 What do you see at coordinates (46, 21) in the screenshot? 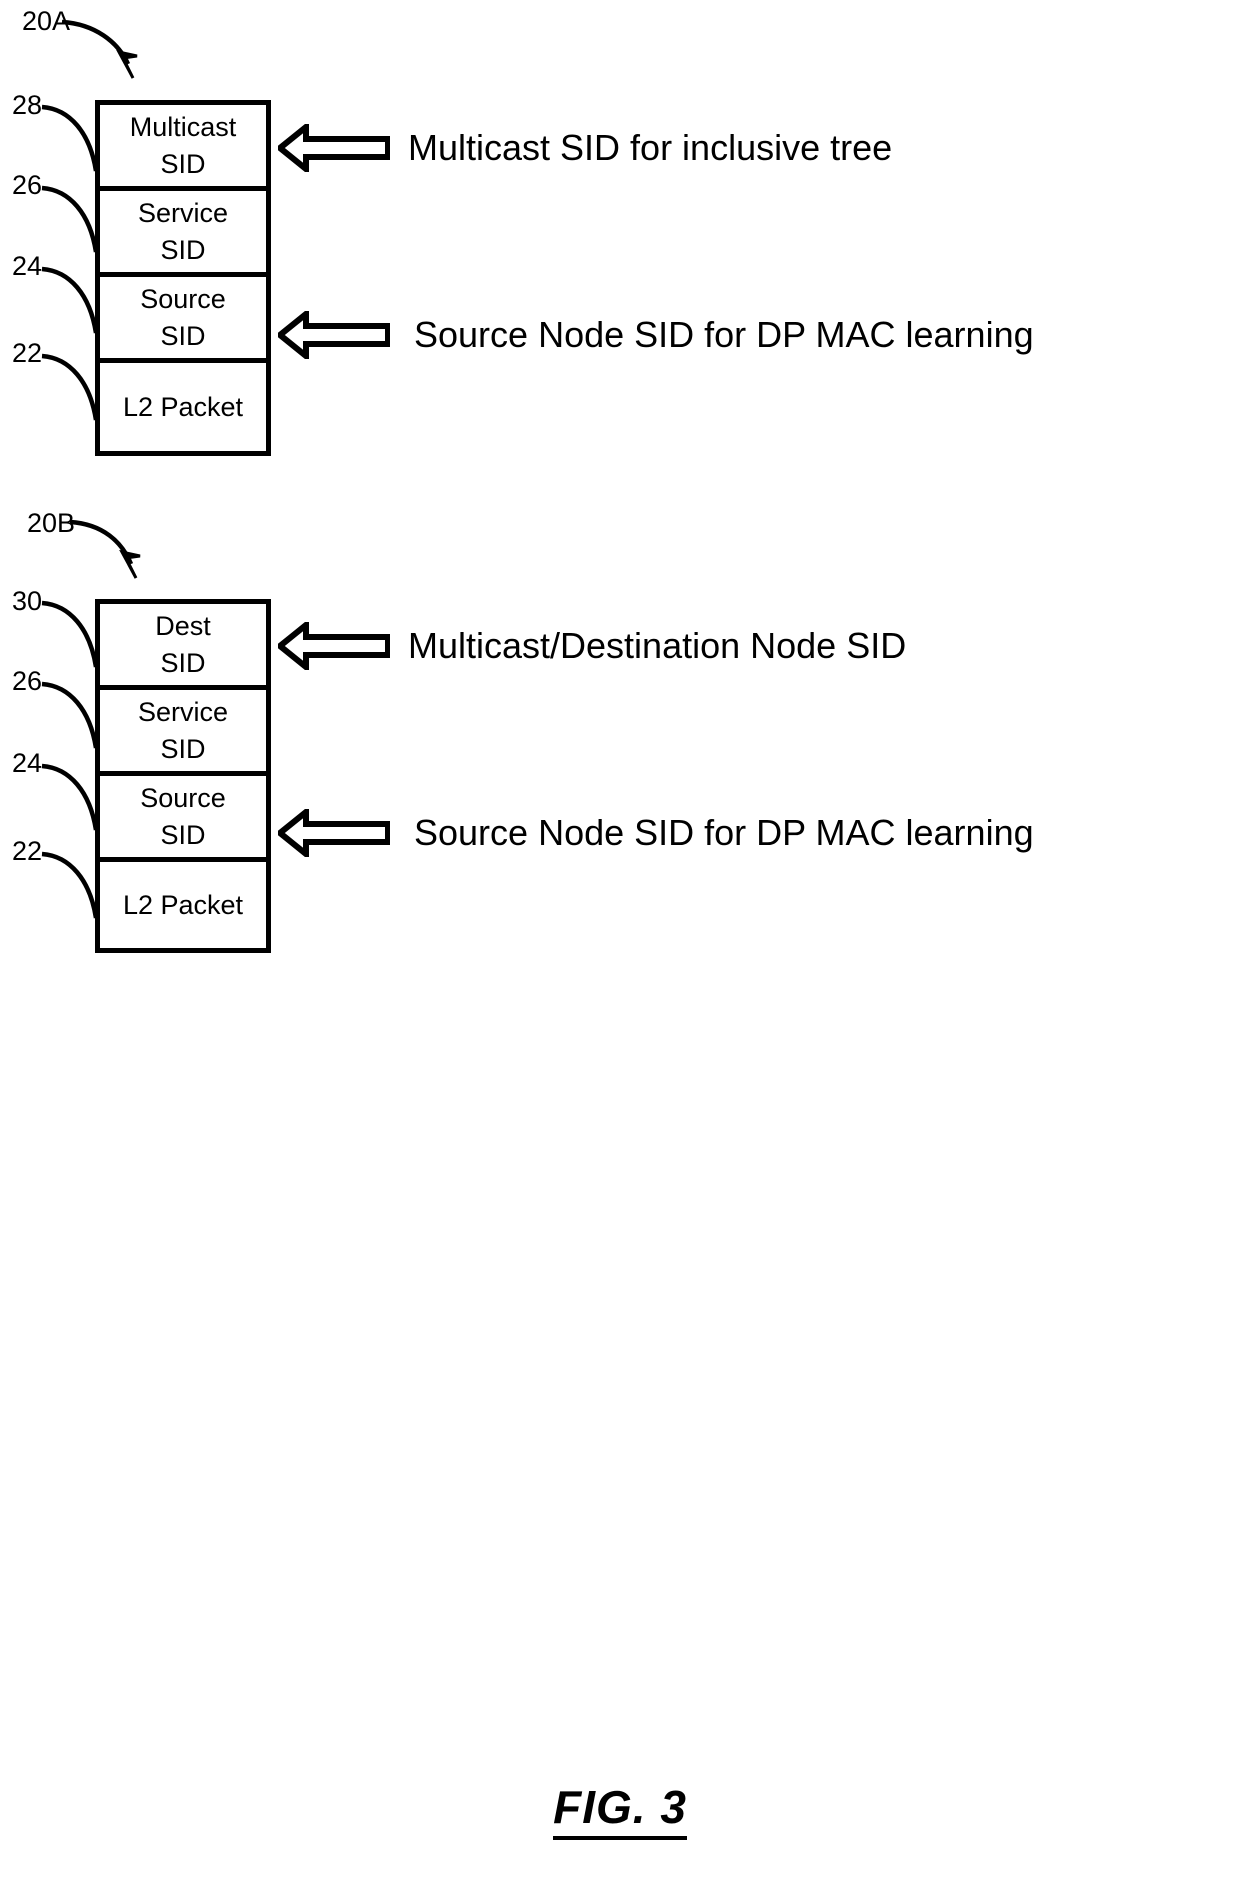
I see `stack-20a-identifier: 20A` at bounding box center [46, 21].